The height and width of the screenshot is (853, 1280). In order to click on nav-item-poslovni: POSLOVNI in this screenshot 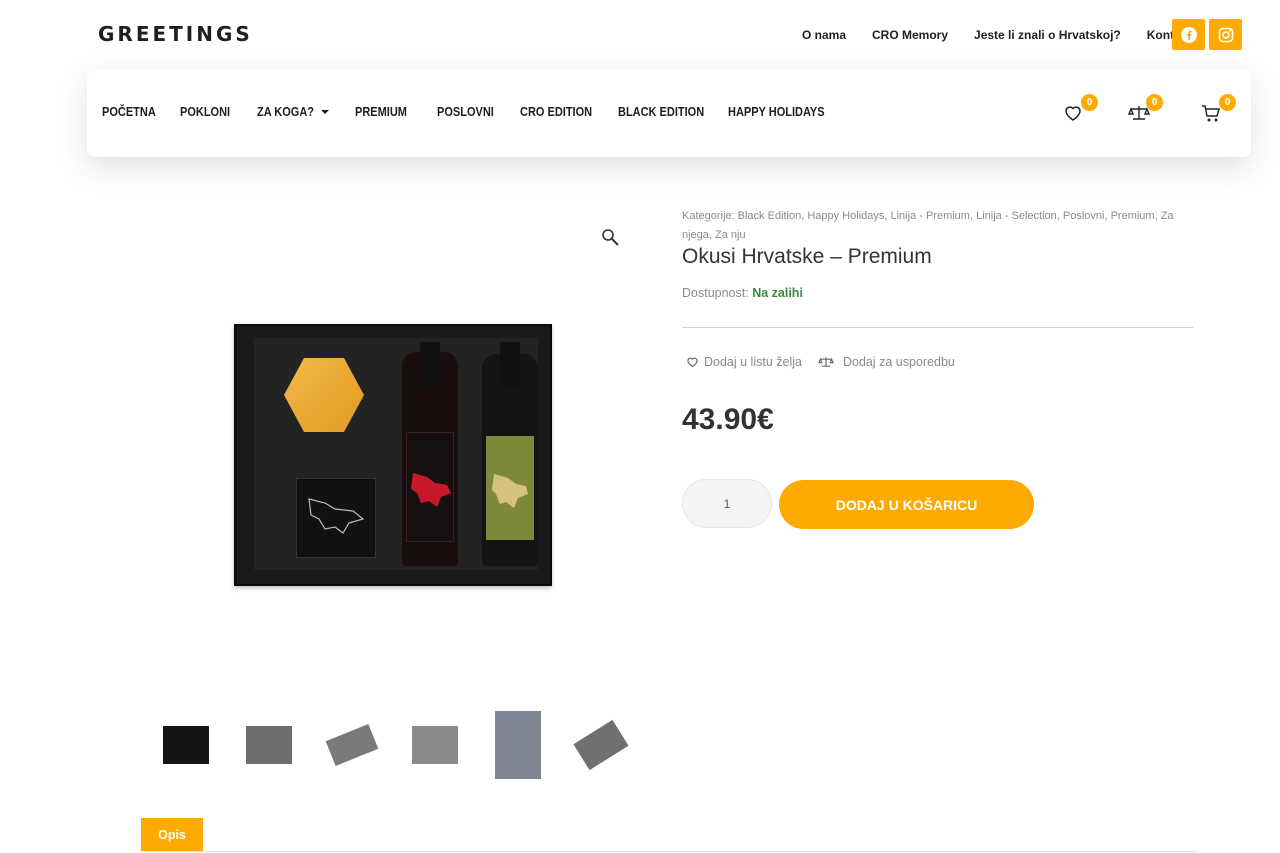, I will do `click(473, 112)`.